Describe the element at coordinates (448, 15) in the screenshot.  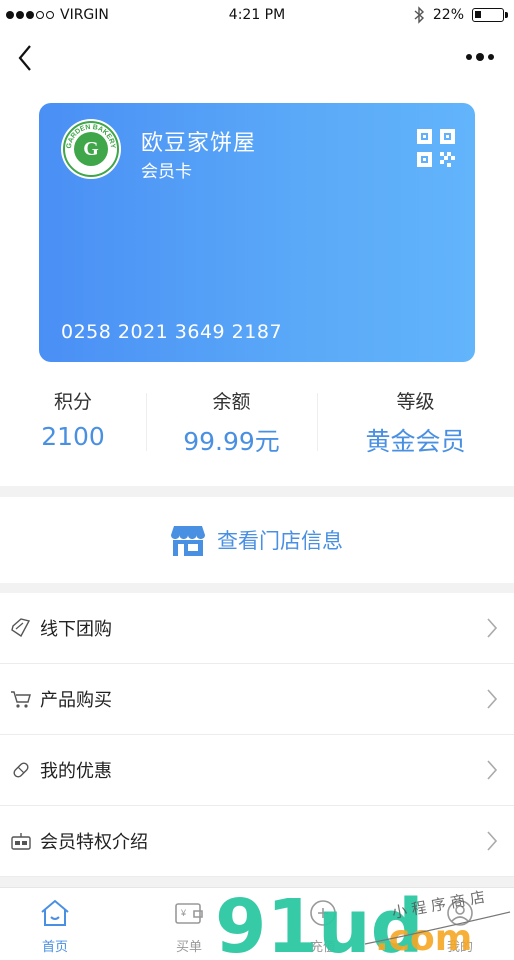
I see `battery-percent: 22%` at that location.